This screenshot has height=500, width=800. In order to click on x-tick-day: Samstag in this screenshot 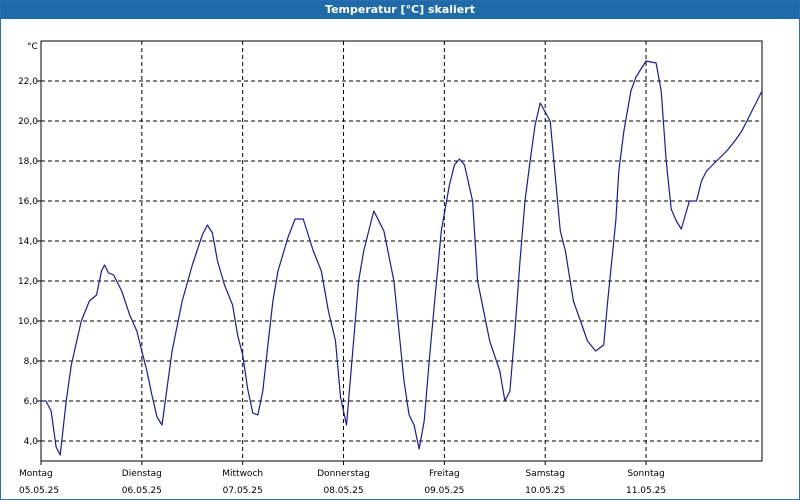, I will do `click(544, 474)`.